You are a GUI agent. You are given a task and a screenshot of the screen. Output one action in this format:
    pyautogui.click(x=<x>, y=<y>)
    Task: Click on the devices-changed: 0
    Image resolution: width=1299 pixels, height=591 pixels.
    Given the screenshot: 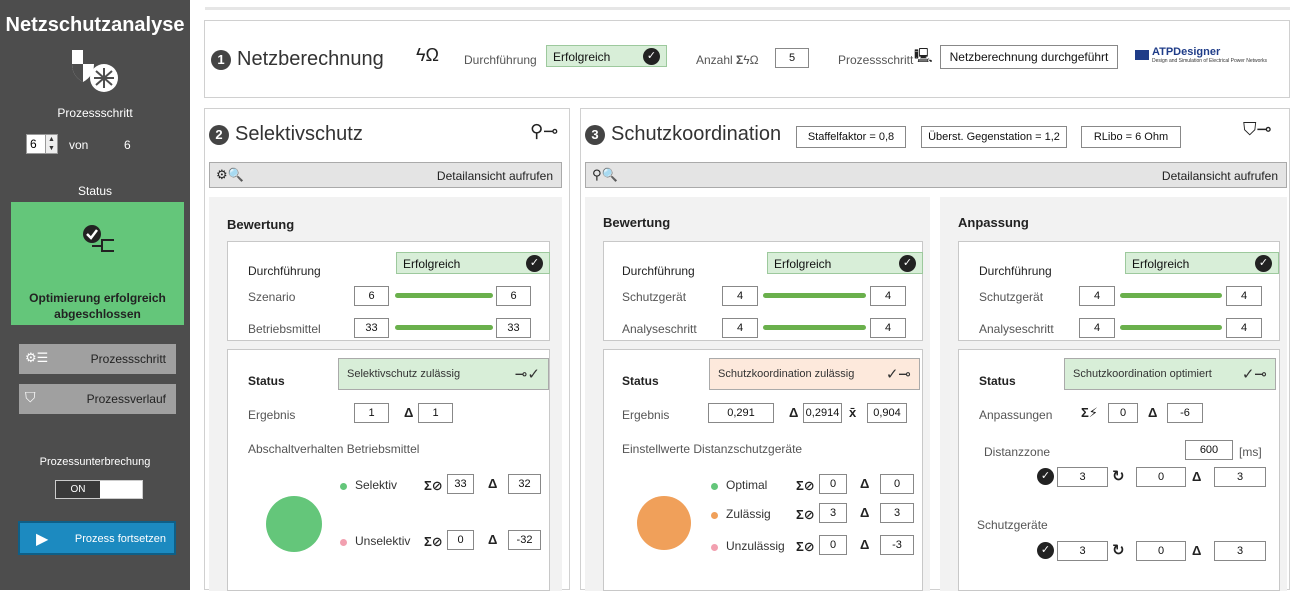 What is the action you would take?
    pyautogui.click(x=1161, y=551)
    